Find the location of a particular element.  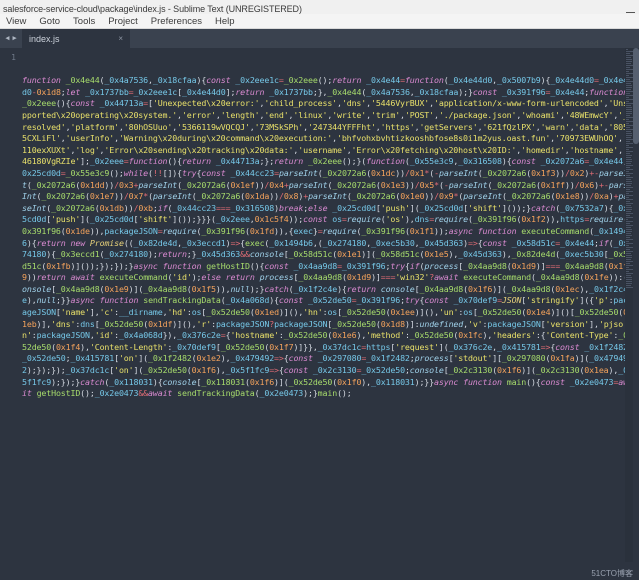

menu-item-preferences: Preferences is located at coordinates (176, 21).